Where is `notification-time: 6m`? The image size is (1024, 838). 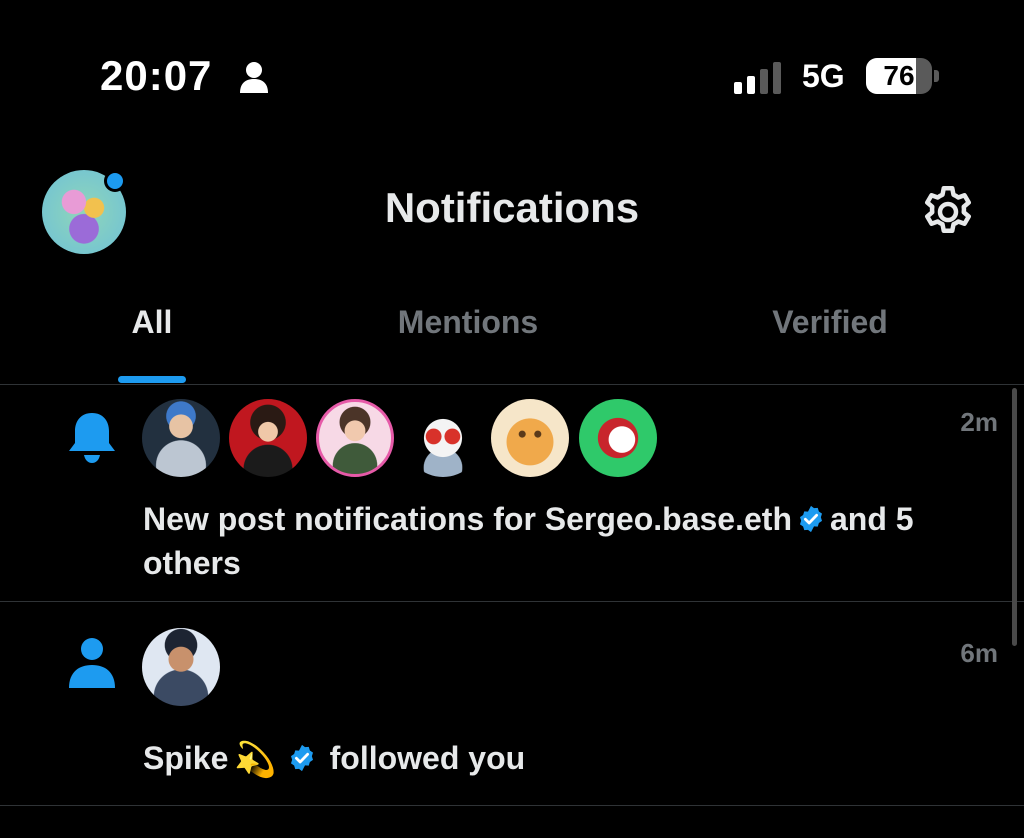 notification-time: 6m is located at coordinates (979, 653).